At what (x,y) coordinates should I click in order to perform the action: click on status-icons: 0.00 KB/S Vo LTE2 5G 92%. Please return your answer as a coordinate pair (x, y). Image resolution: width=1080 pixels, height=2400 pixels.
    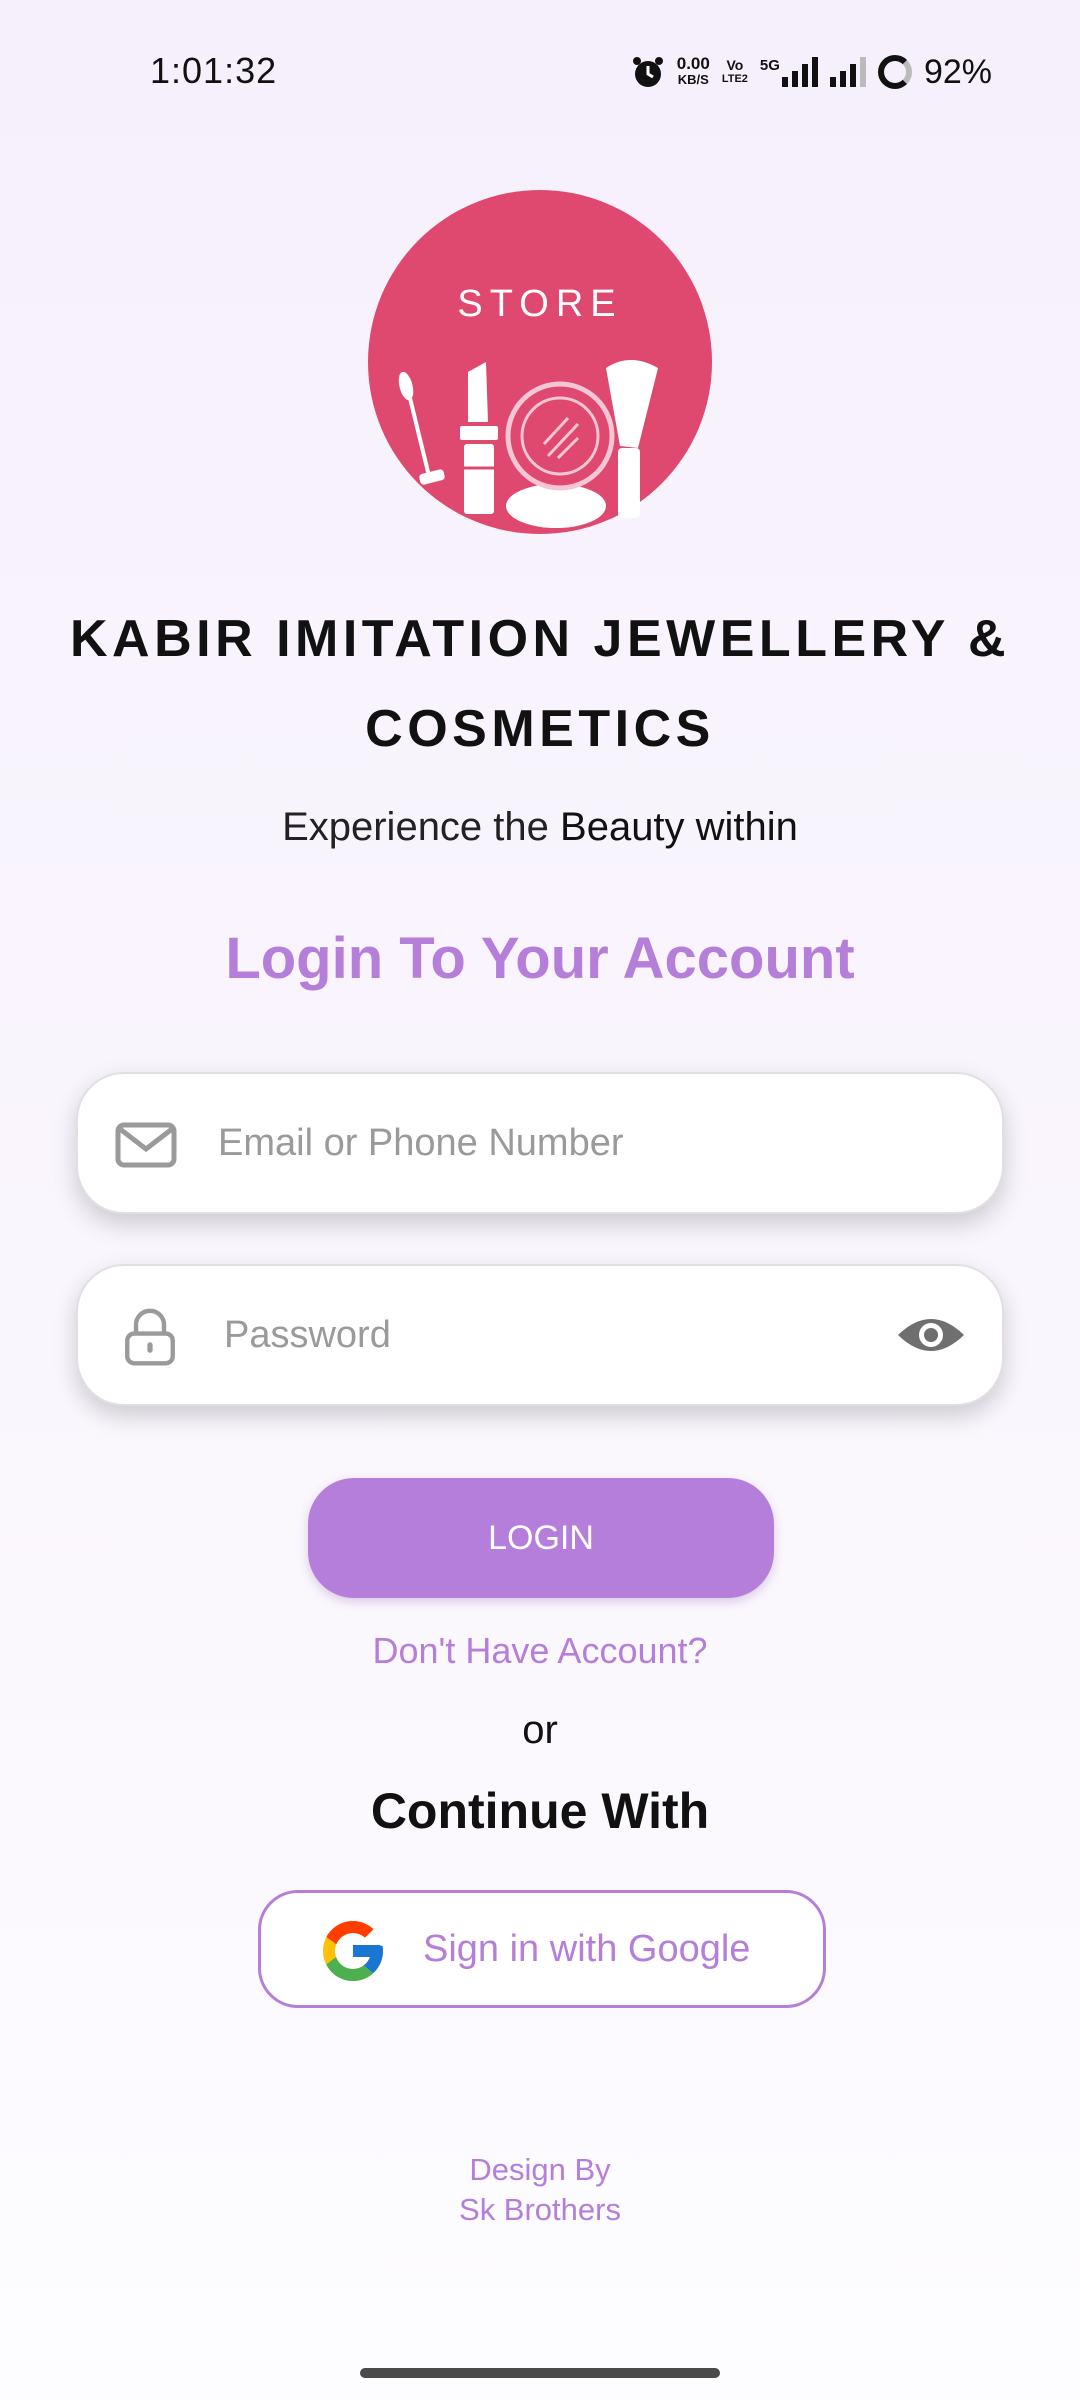
    Looking at the image, I should click on (811, 72).